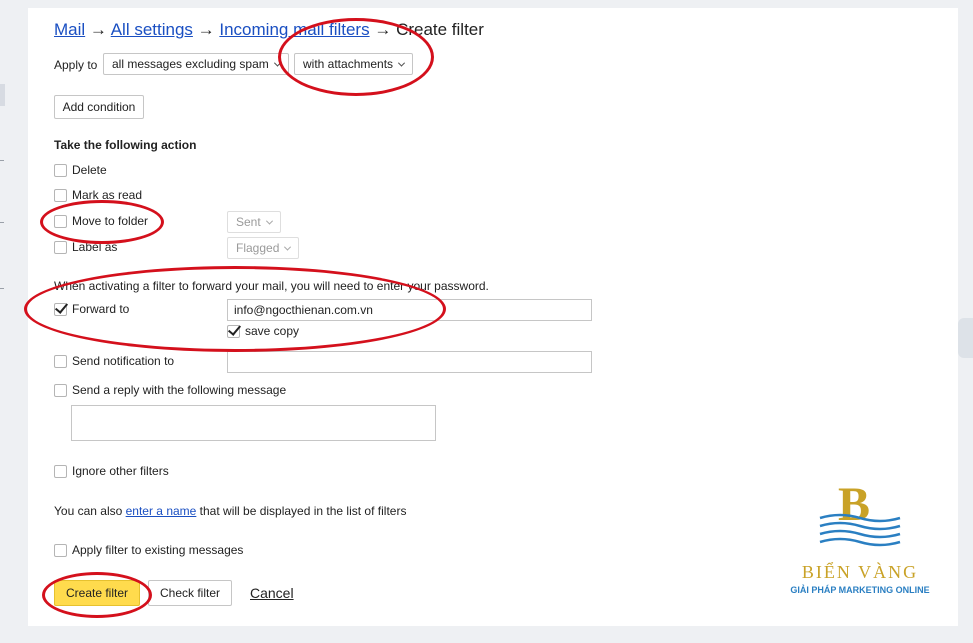 This screenshot has width=973, height=643. What do you see at coordinates (120, 471) in the screenshot?
I see `ignore-other-label: Ignore other filters` at bounding box center [120, 471].